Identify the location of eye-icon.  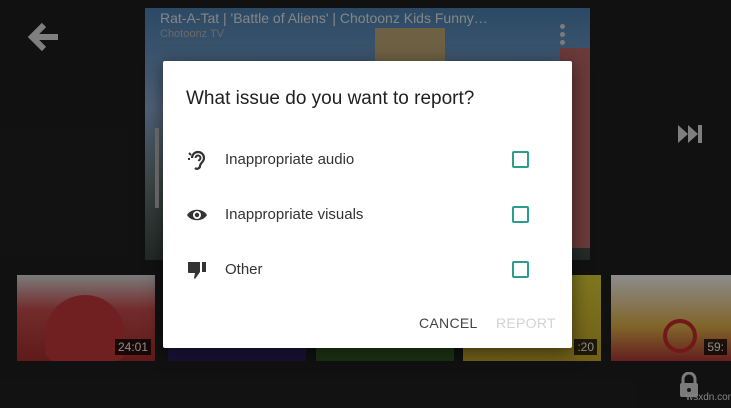
(197, 215).